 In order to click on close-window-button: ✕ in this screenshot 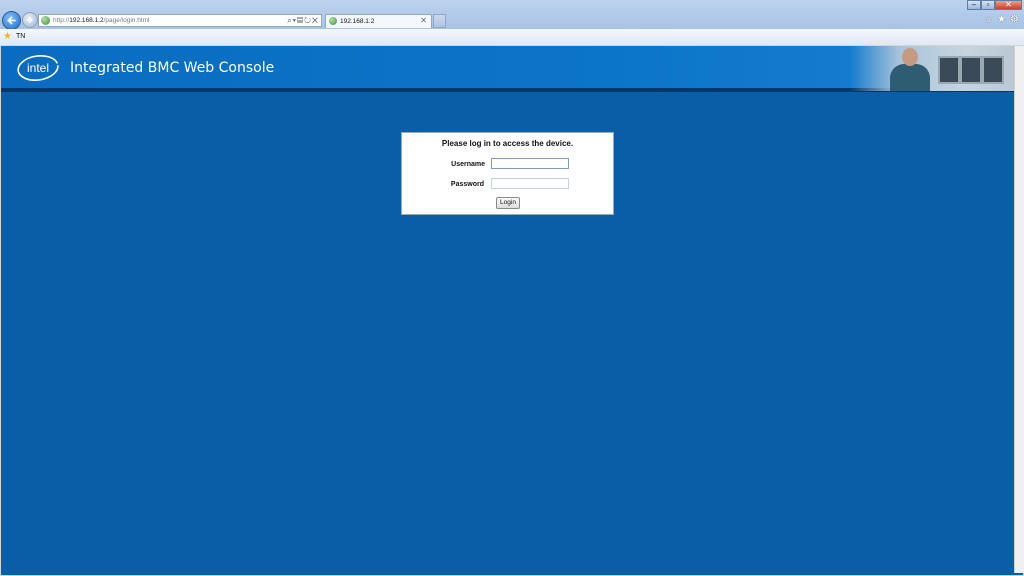, I will do `click(1008, 5)`.